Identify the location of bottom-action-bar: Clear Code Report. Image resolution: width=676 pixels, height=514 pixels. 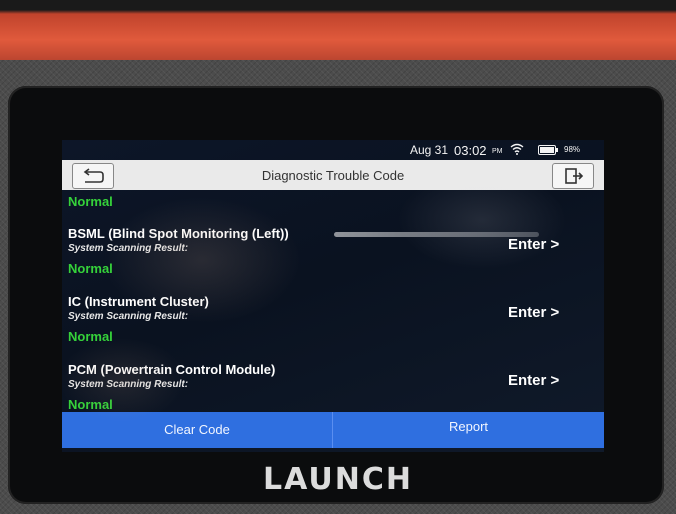
(333, 430).